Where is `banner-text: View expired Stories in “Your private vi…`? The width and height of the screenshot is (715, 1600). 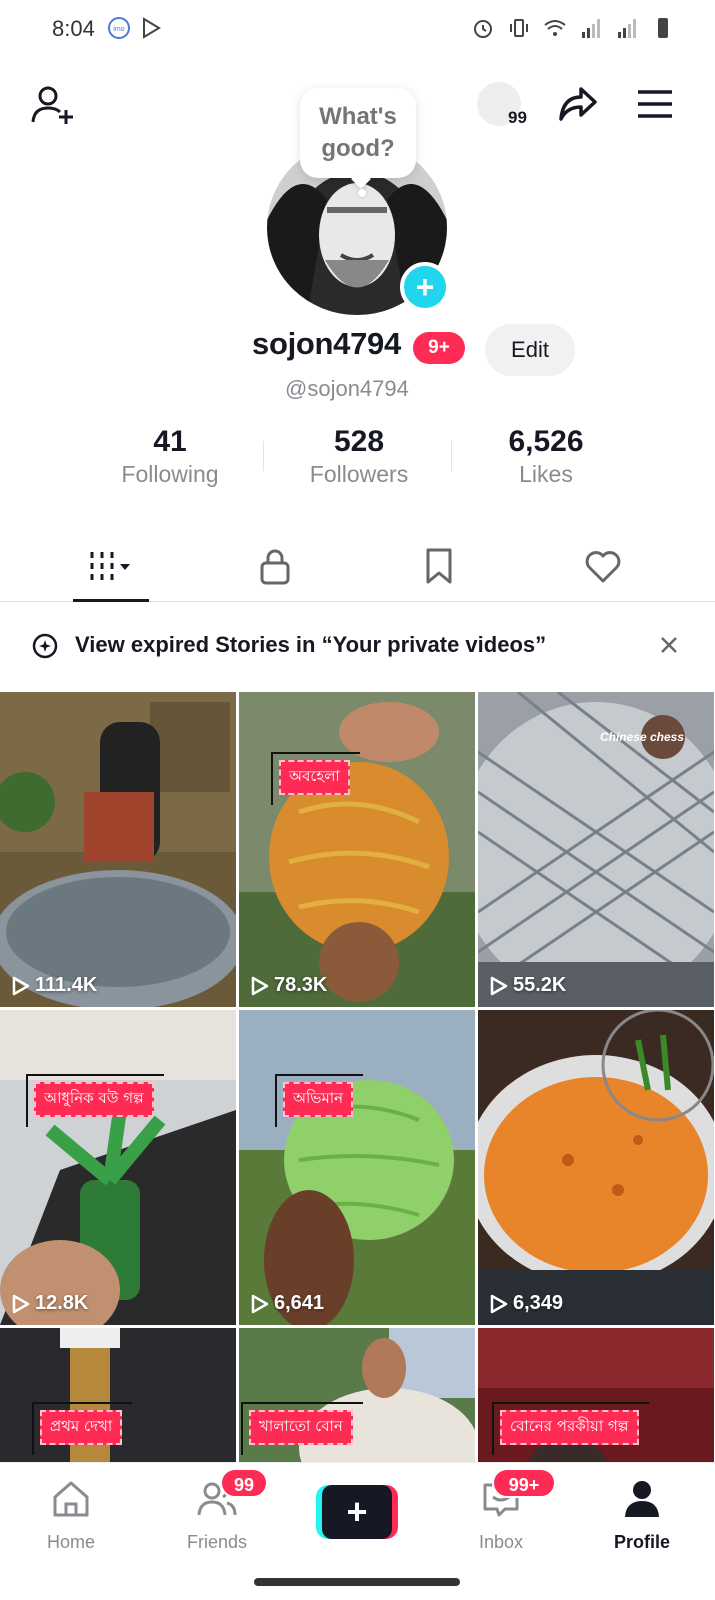
banner-text: View expired Stories in “Your private vi… is located at coordinates (311, 644).